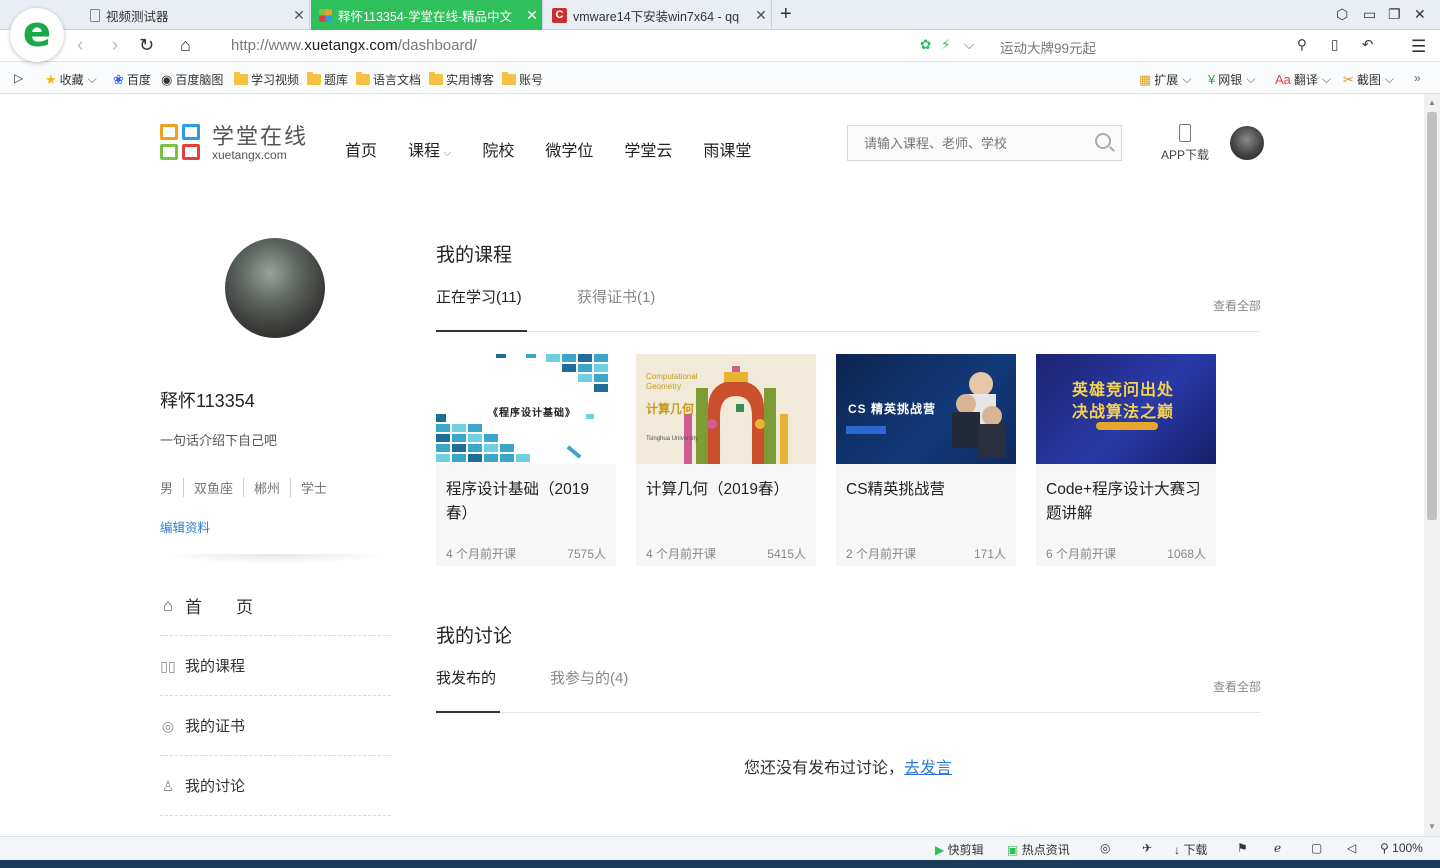 This screenshot has width=1440, height=868. What do you see at coordinates (498, 149) in the screenshot?
I see `nav-schools: 院校` at bounding box center [498, 149].